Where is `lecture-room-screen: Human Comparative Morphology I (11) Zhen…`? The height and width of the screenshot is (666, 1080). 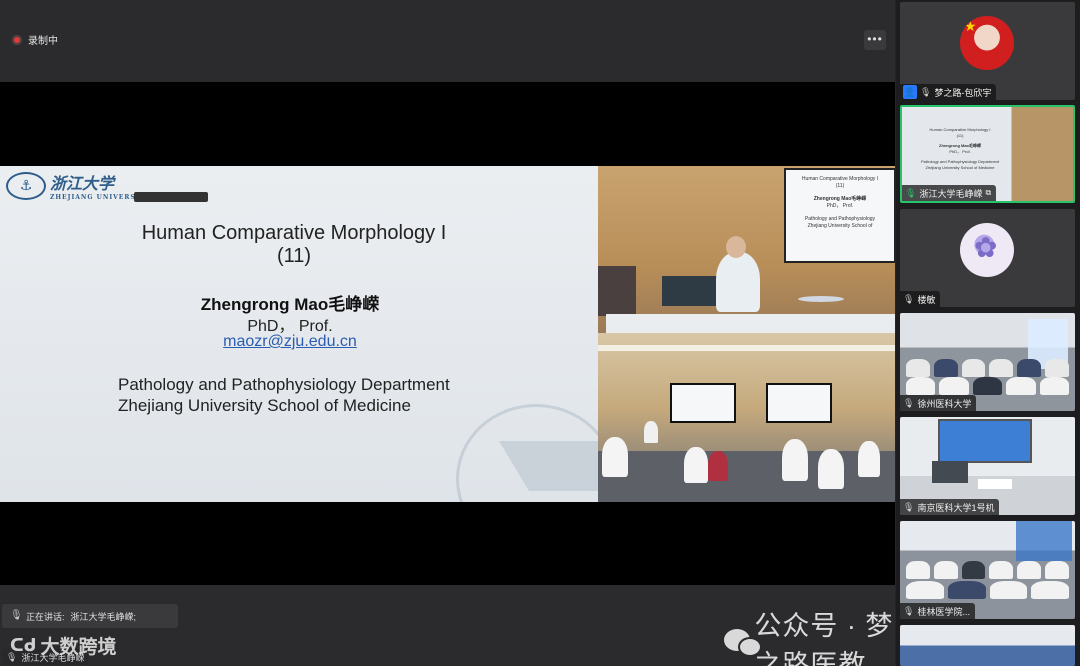
lecture-room-screen: Human Comparative Morphology I (11) Zhen… is located at coordinates (839, 215).